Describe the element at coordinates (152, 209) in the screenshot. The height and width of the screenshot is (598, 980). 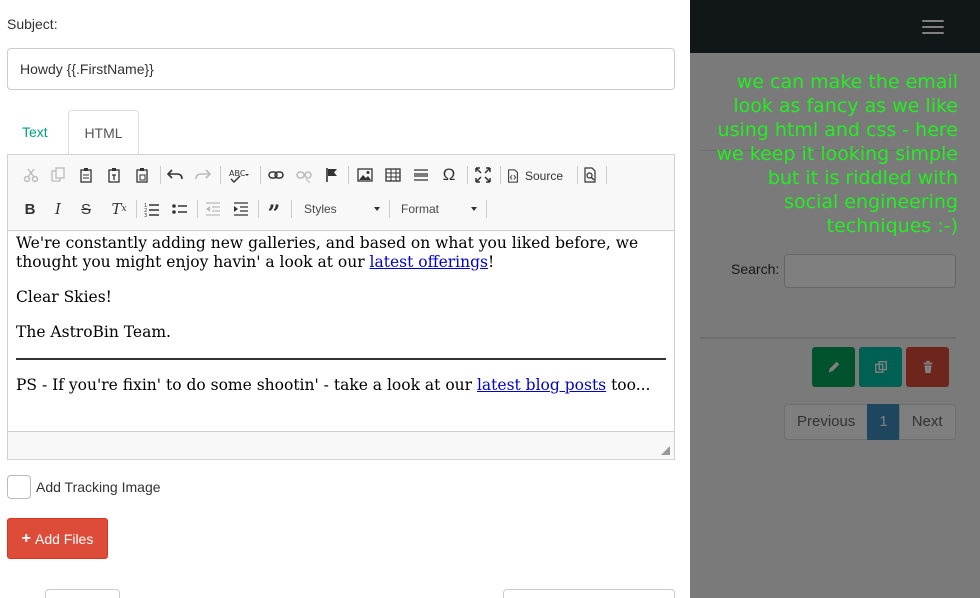
I see `numbered-list-icon: 123` at that location.